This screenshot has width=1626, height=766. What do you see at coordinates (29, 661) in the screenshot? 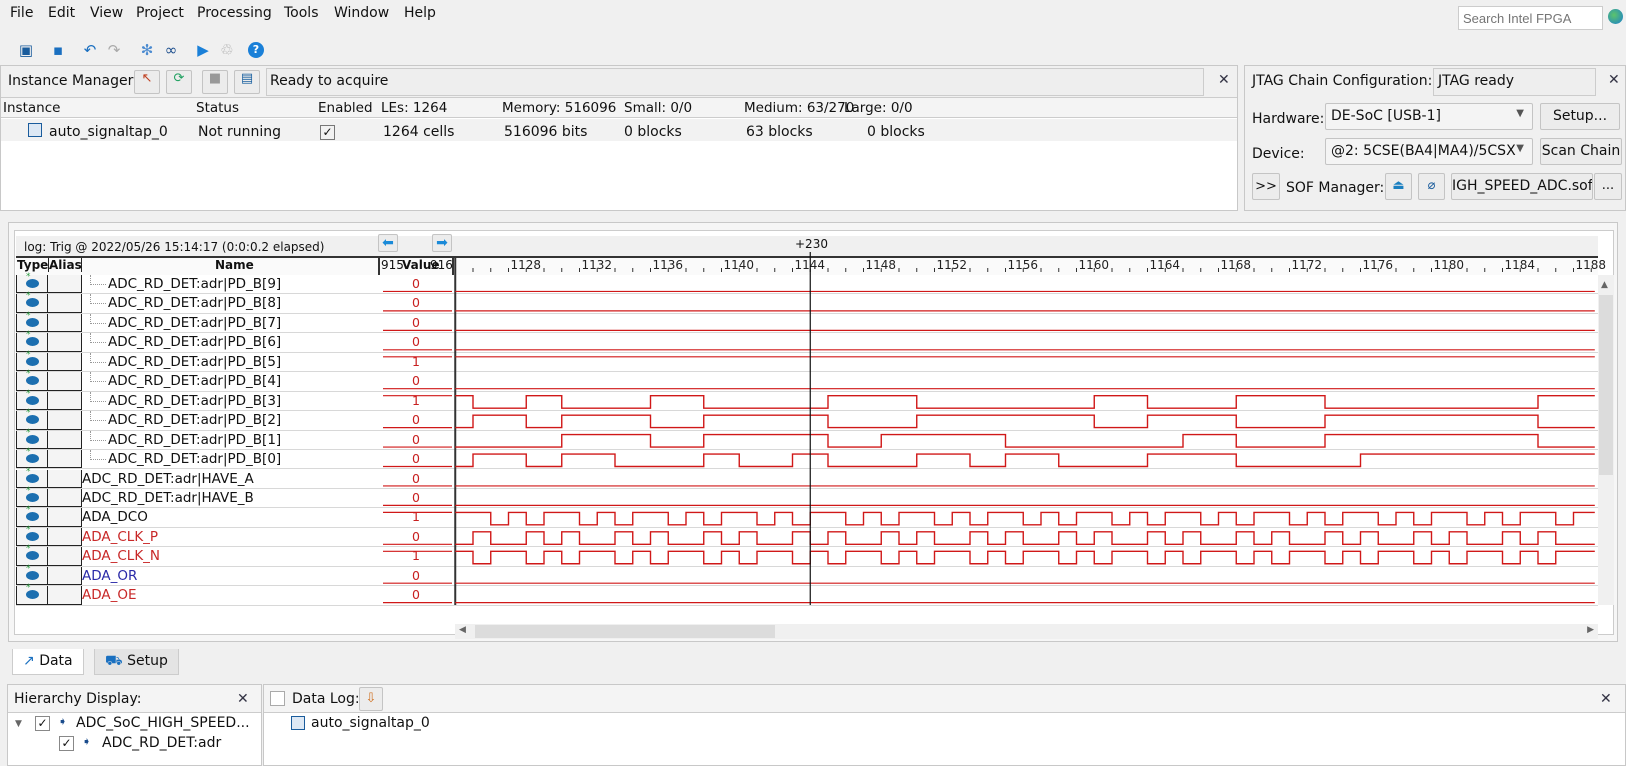
I see `data-icon: ↗` at bounding box center [29, 661].